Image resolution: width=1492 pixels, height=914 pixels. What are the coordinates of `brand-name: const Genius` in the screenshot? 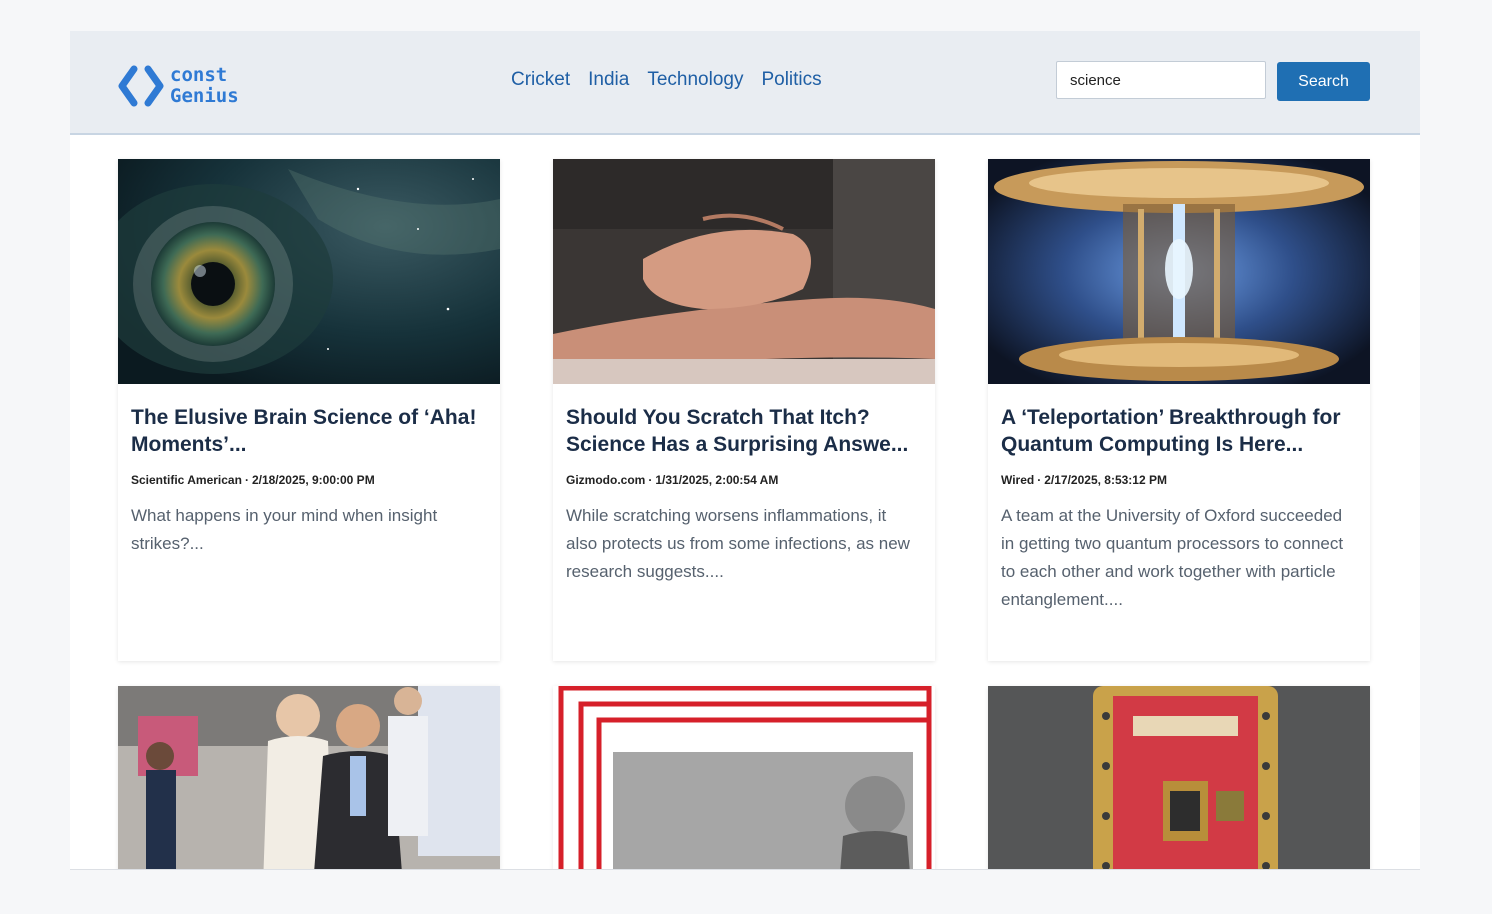 It's located at (204, 86).